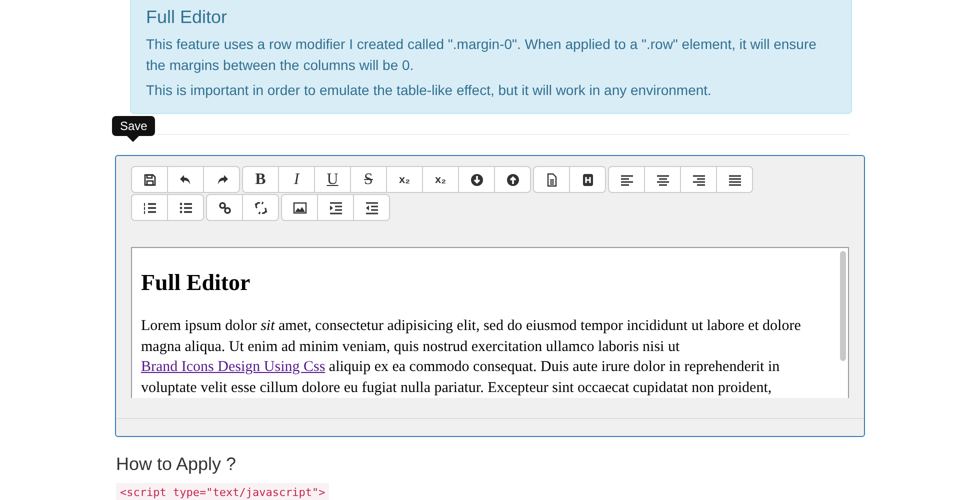 The width and height of the screenshot is (980, 500). I want to click on align-right-icon, so click(699, 179).